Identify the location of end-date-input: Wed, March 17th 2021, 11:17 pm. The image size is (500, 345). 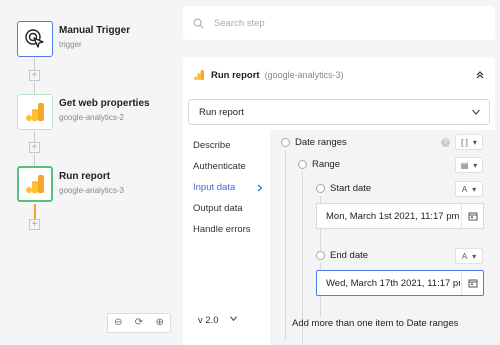
(400, 283).